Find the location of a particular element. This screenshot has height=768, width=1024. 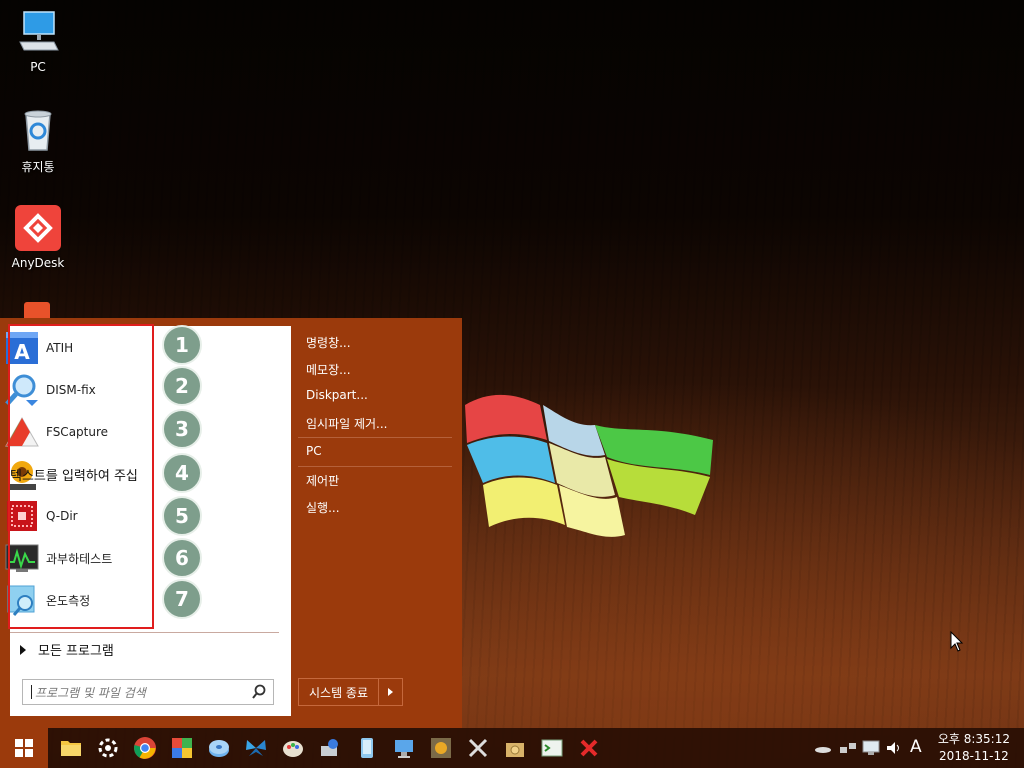

search-input: 프로그램 및 파일 검색 is located at coordinates (148, 692).